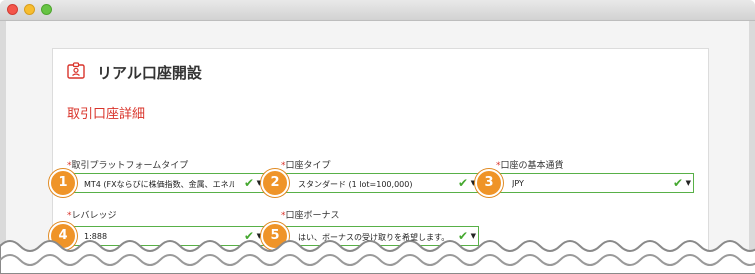 The image size is (755, 274). I want to click on account-bonus-label: *口座ボーナス, so click(310, 216).